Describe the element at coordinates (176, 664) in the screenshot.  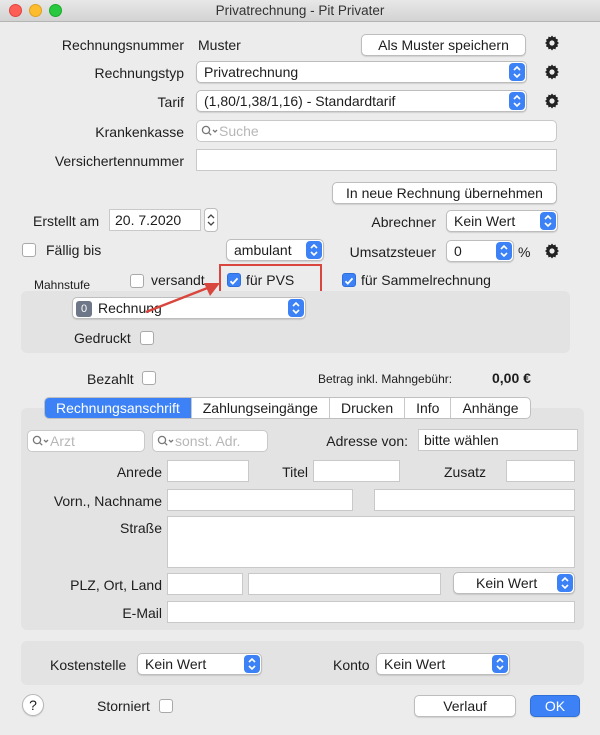
I see `cost-center-value: Kein Wert` at that location.